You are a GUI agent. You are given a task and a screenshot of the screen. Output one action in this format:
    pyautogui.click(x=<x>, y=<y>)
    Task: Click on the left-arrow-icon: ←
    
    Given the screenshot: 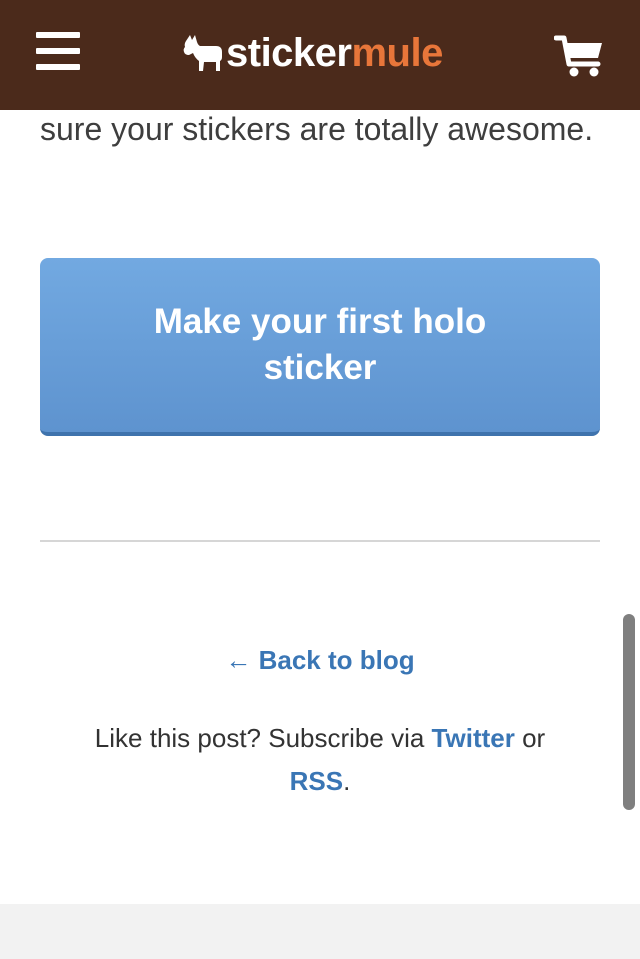 What is the action you would take?
    pyautogui.click(x=238, y=660)
    